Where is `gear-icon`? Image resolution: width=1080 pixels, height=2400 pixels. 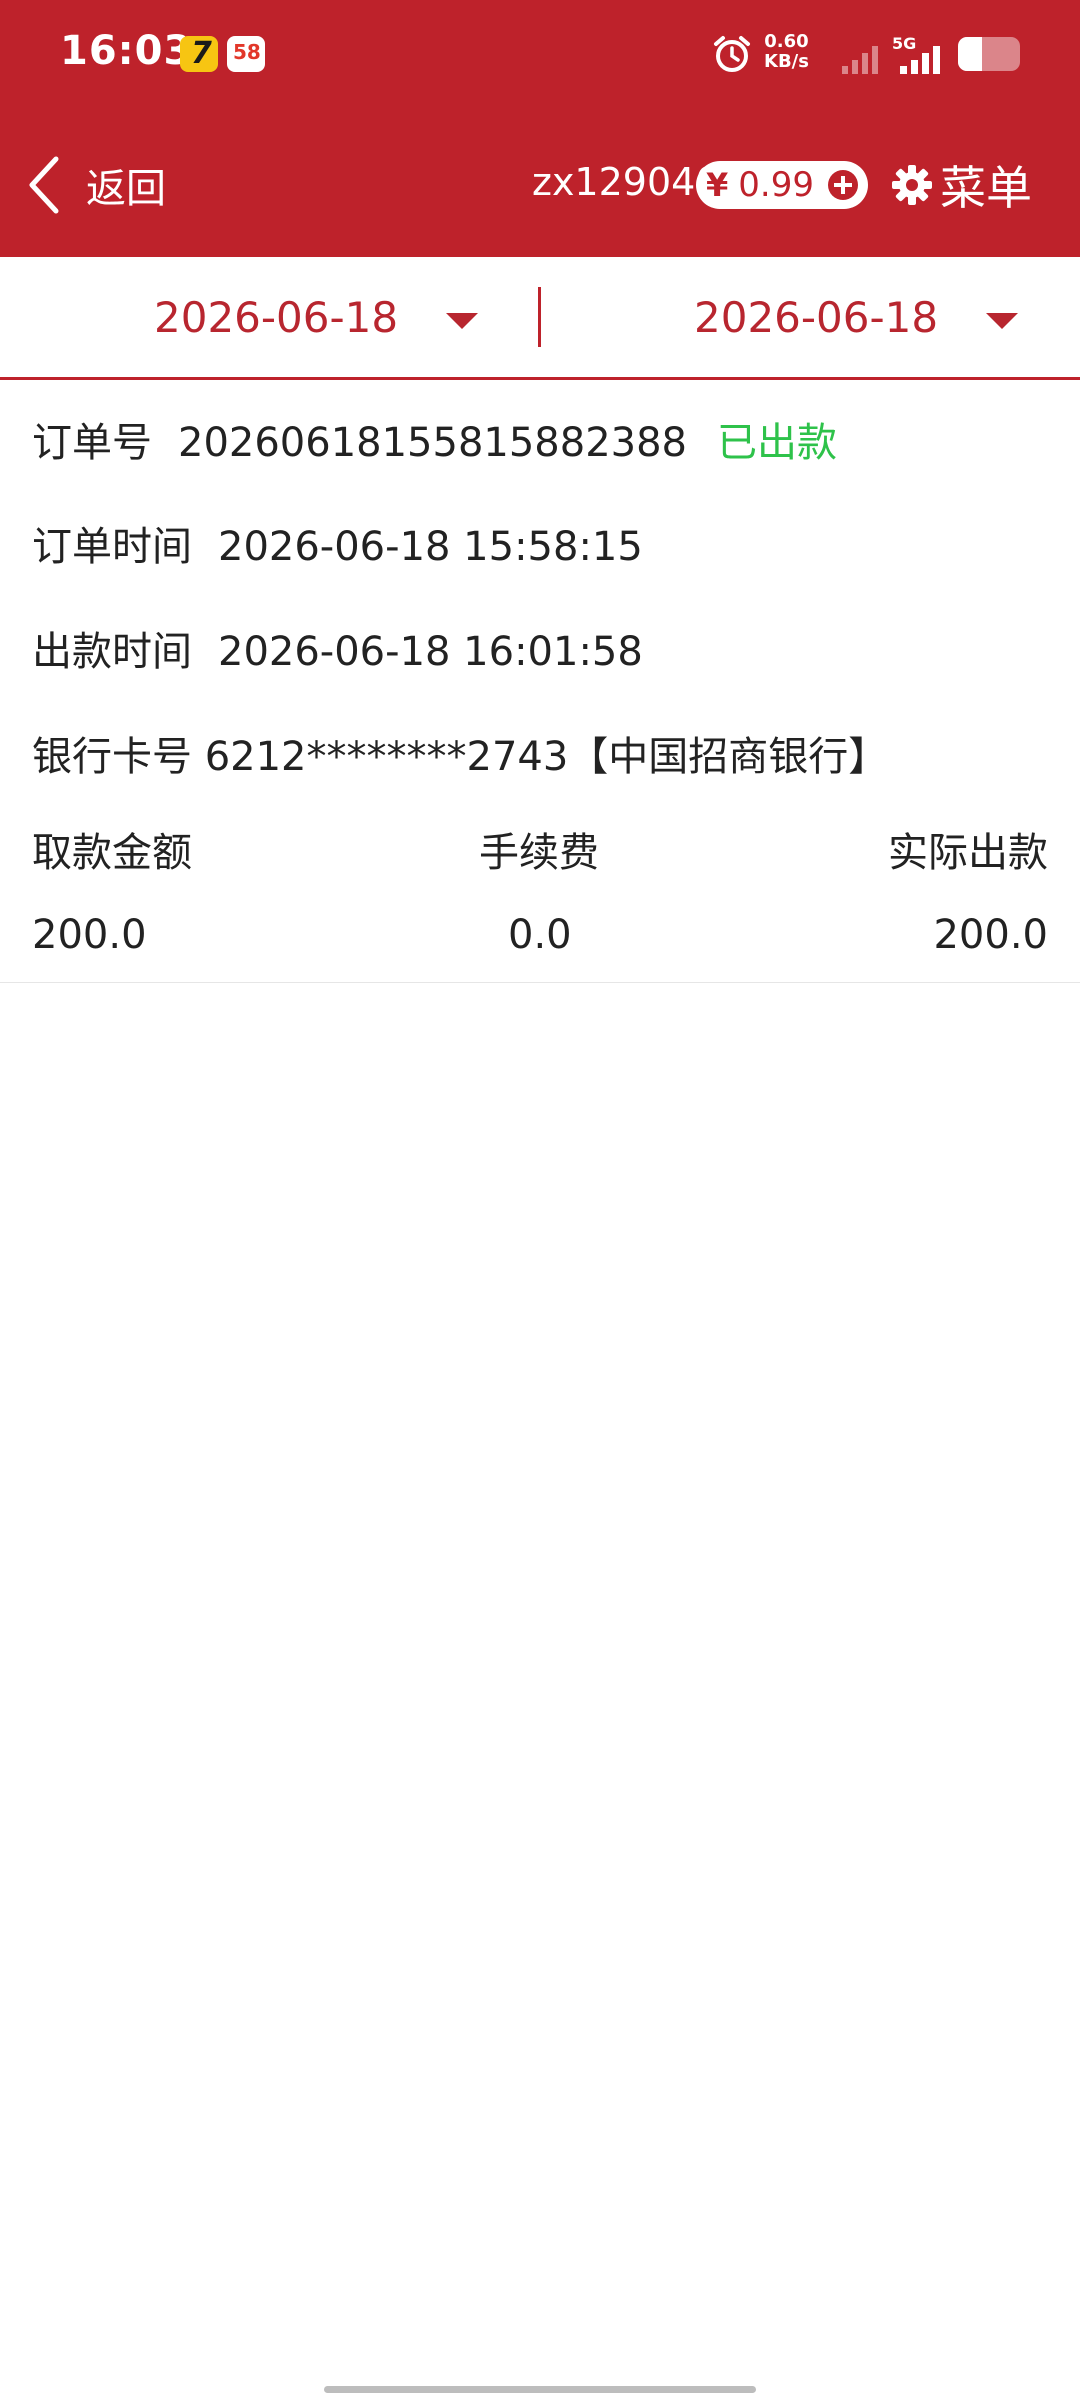
gear-icon is located at coordinates (912, 185).